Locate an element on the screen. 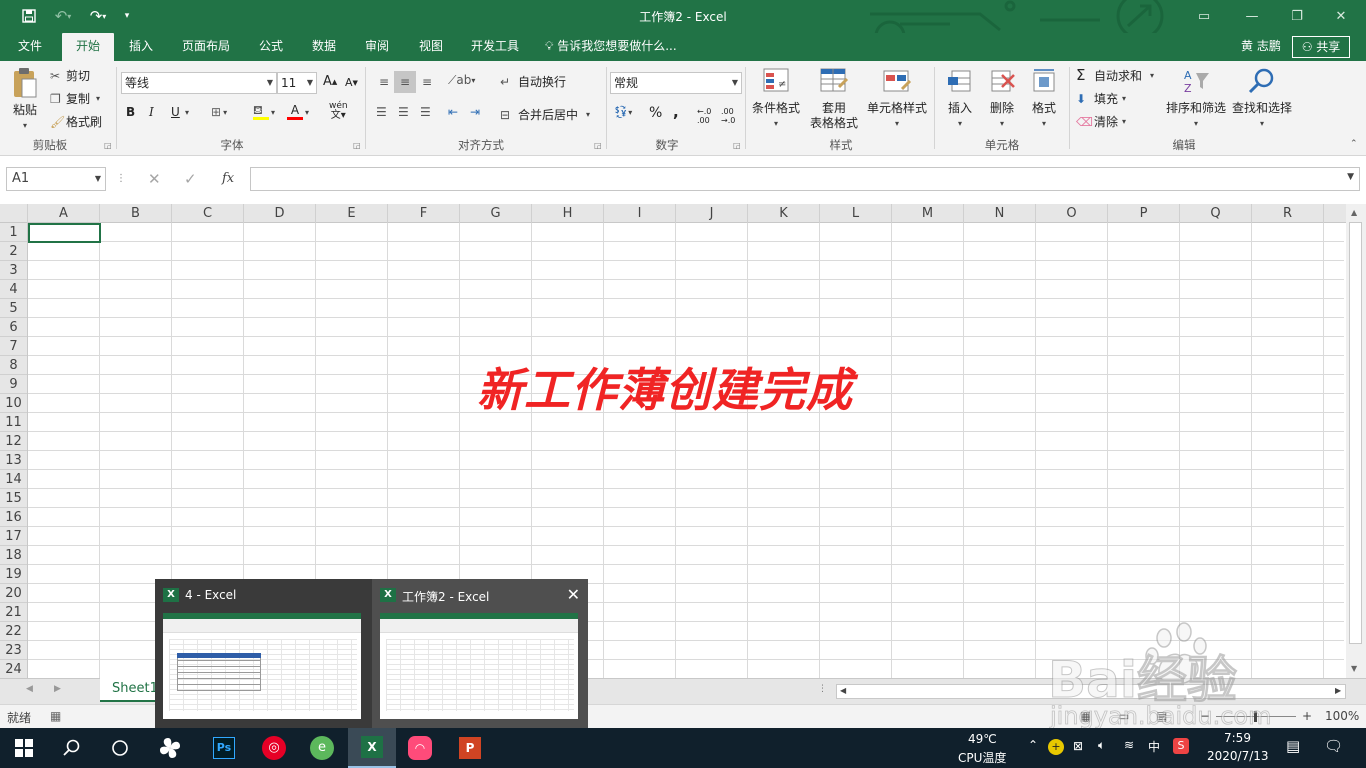  increase-indent-icon: ⇥ is located at coordinates (475, 112).